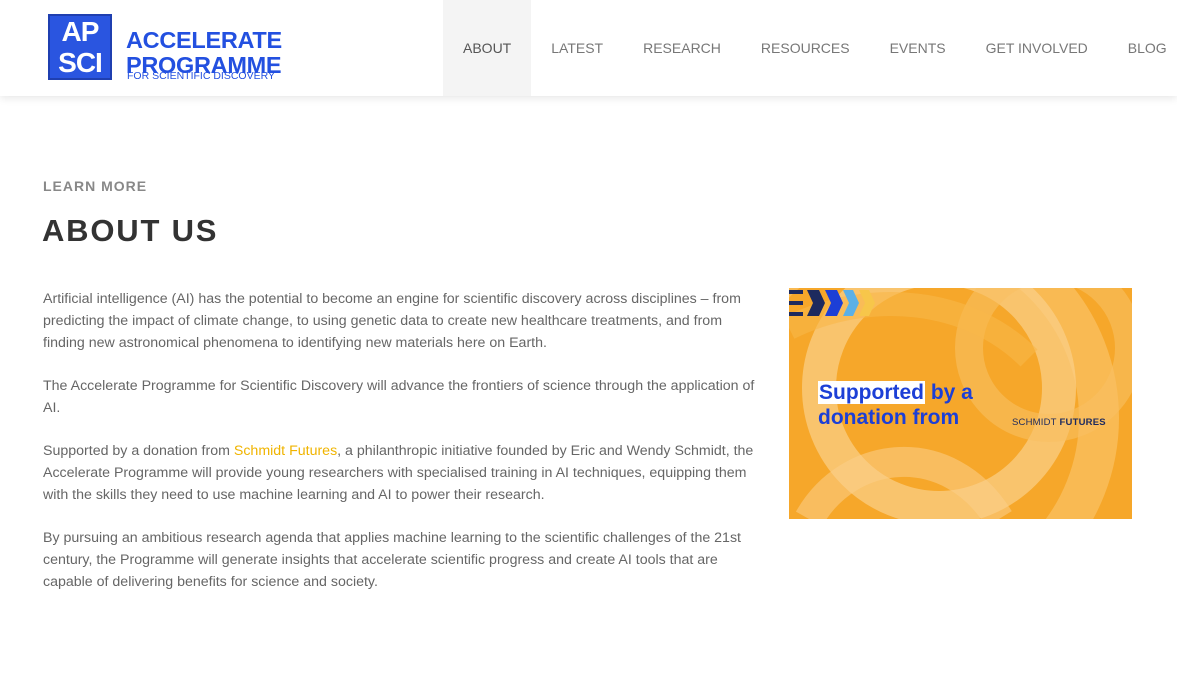  Describe the element at coordinates (201, 76) in the screenshot. I see `logo-subtitle: FOR SCIENTIFIC DISCOVERY` at that location.